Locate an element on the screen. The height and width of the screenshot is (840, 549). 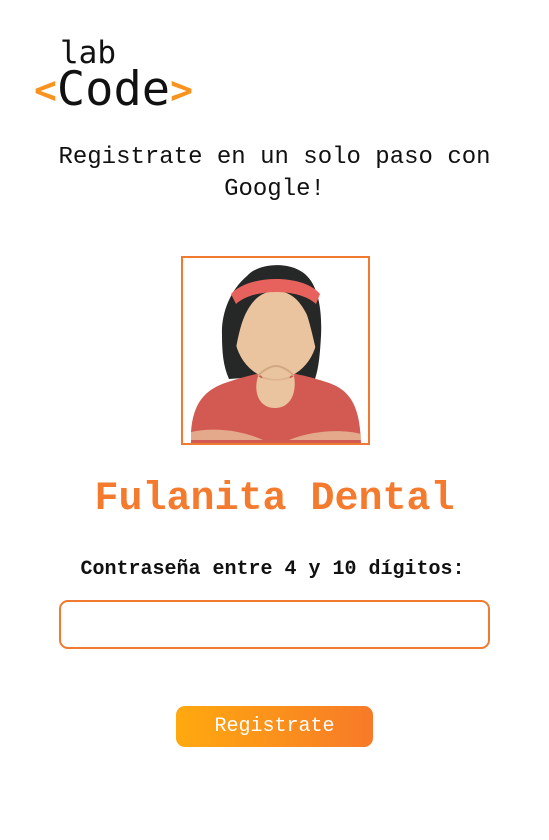
profile-avatar is located at coordinates (275, 350).